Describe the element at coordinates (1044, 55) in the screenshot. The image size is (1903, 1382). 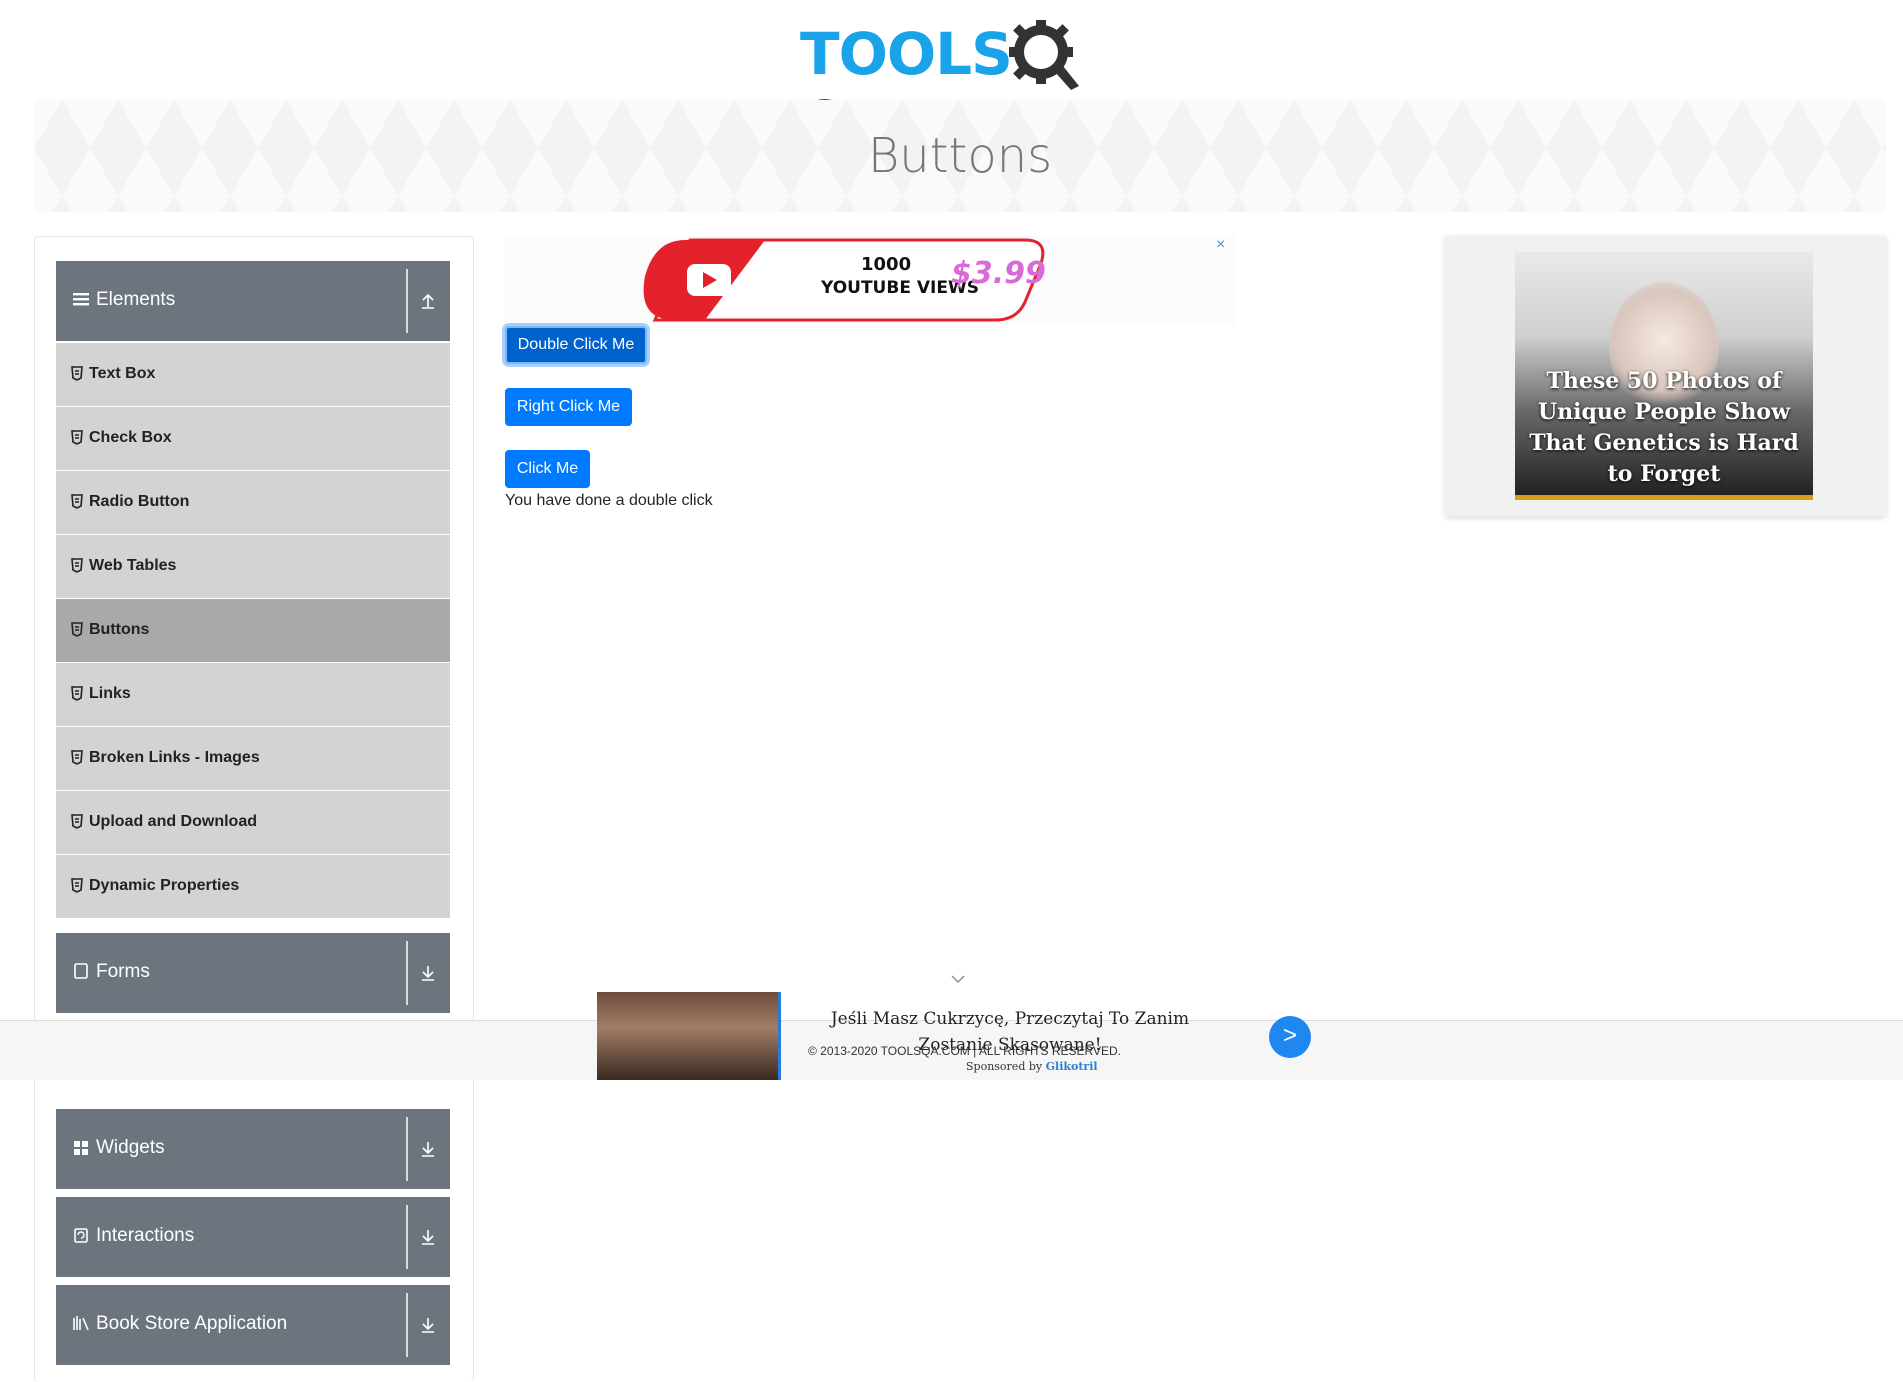
I see `gear-magnifier-icon` at that location.